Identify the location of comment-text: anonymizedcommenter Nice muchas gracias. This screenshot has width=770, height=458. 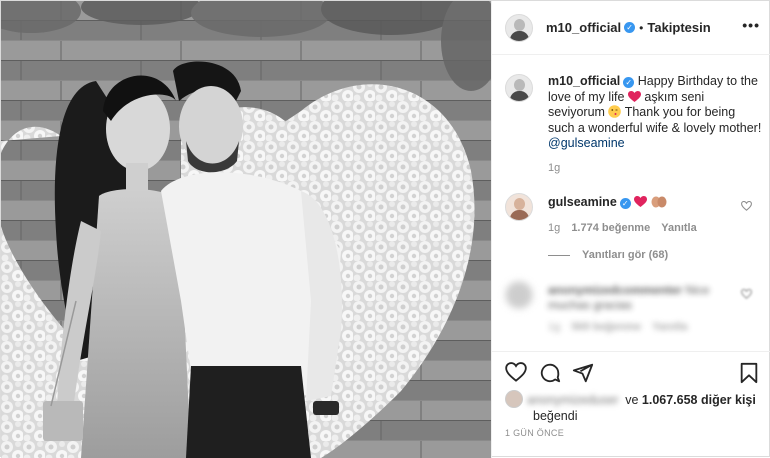
(643, 298).